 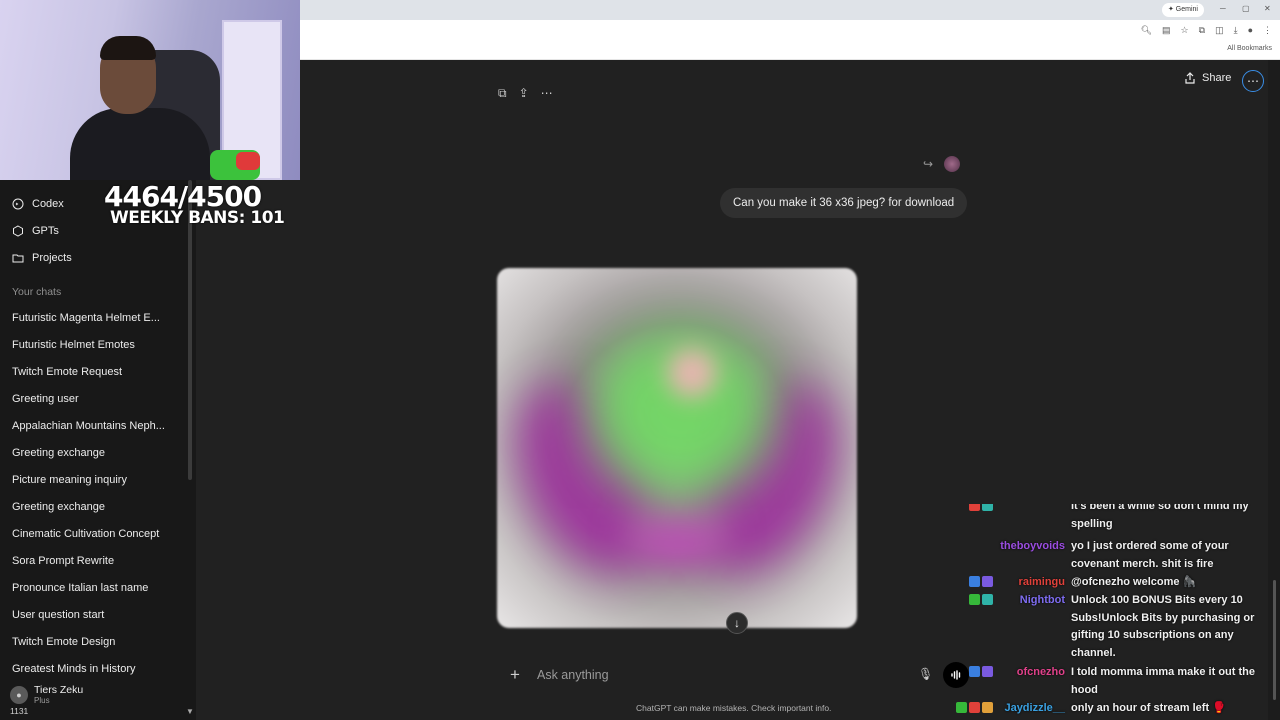 What do you see at coordinates (1249, 48) in the screenshot?
I see `all-bookmarks-link: All Bookmarks` at bounding box center [1249, 48].